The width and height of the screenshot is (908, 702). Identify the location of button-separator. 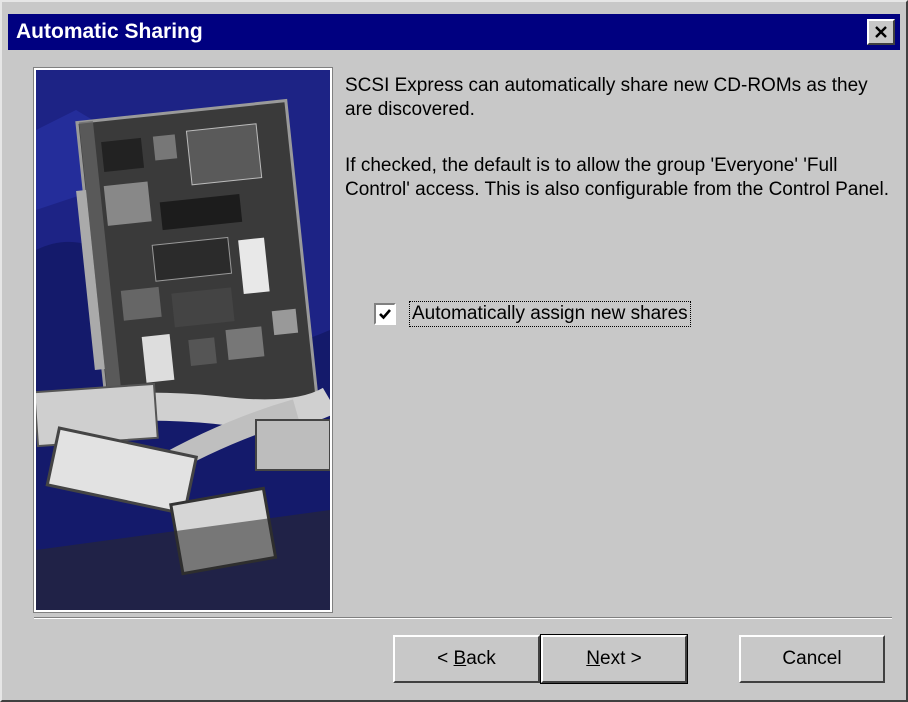
(463, 618).